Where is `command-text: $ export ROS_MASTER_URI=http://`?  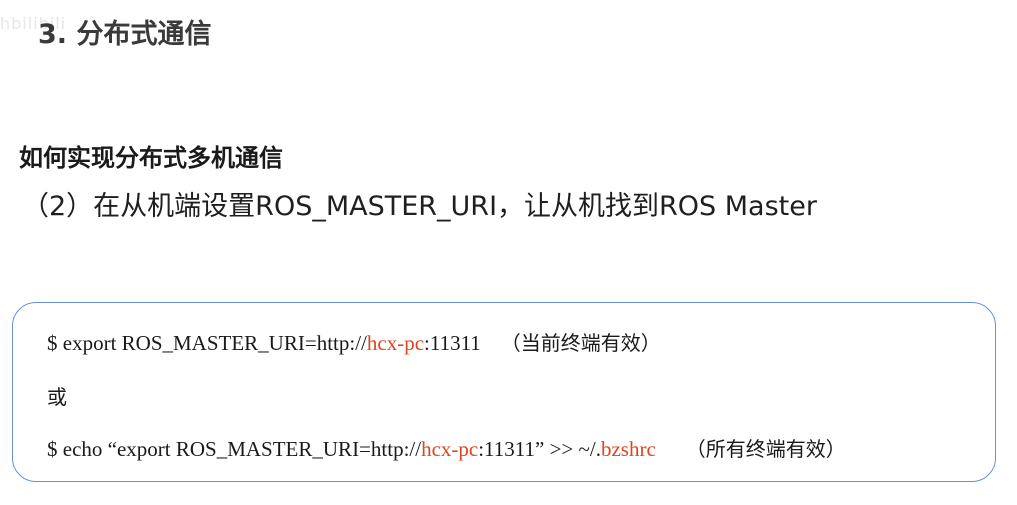
command-text: $ export ROS_MASTER_URI=http:// is located at coordinates (207, 343).